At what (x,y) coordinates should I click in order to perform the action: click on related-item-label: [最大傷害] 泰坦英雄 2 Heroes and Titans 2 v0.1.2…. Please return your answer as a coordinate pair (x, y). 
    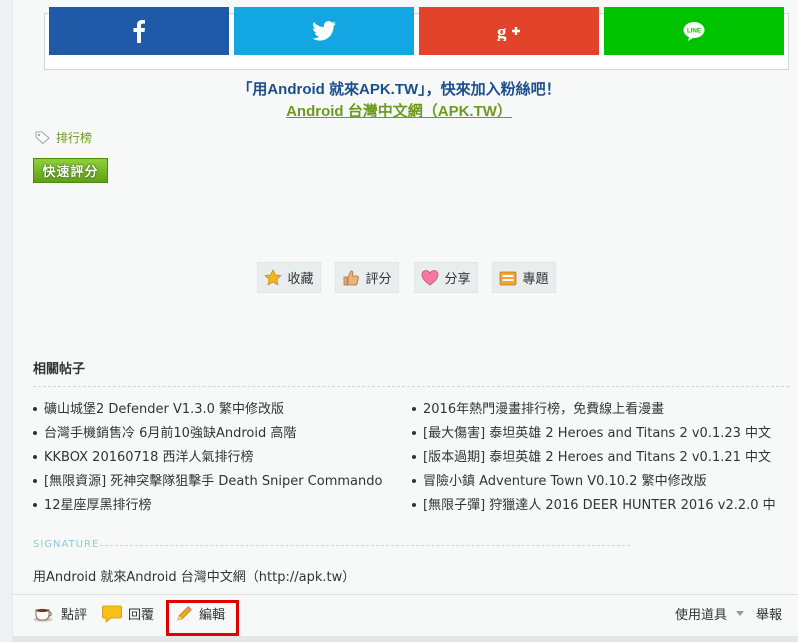
    Looking at the image, I should click on (597, 433).